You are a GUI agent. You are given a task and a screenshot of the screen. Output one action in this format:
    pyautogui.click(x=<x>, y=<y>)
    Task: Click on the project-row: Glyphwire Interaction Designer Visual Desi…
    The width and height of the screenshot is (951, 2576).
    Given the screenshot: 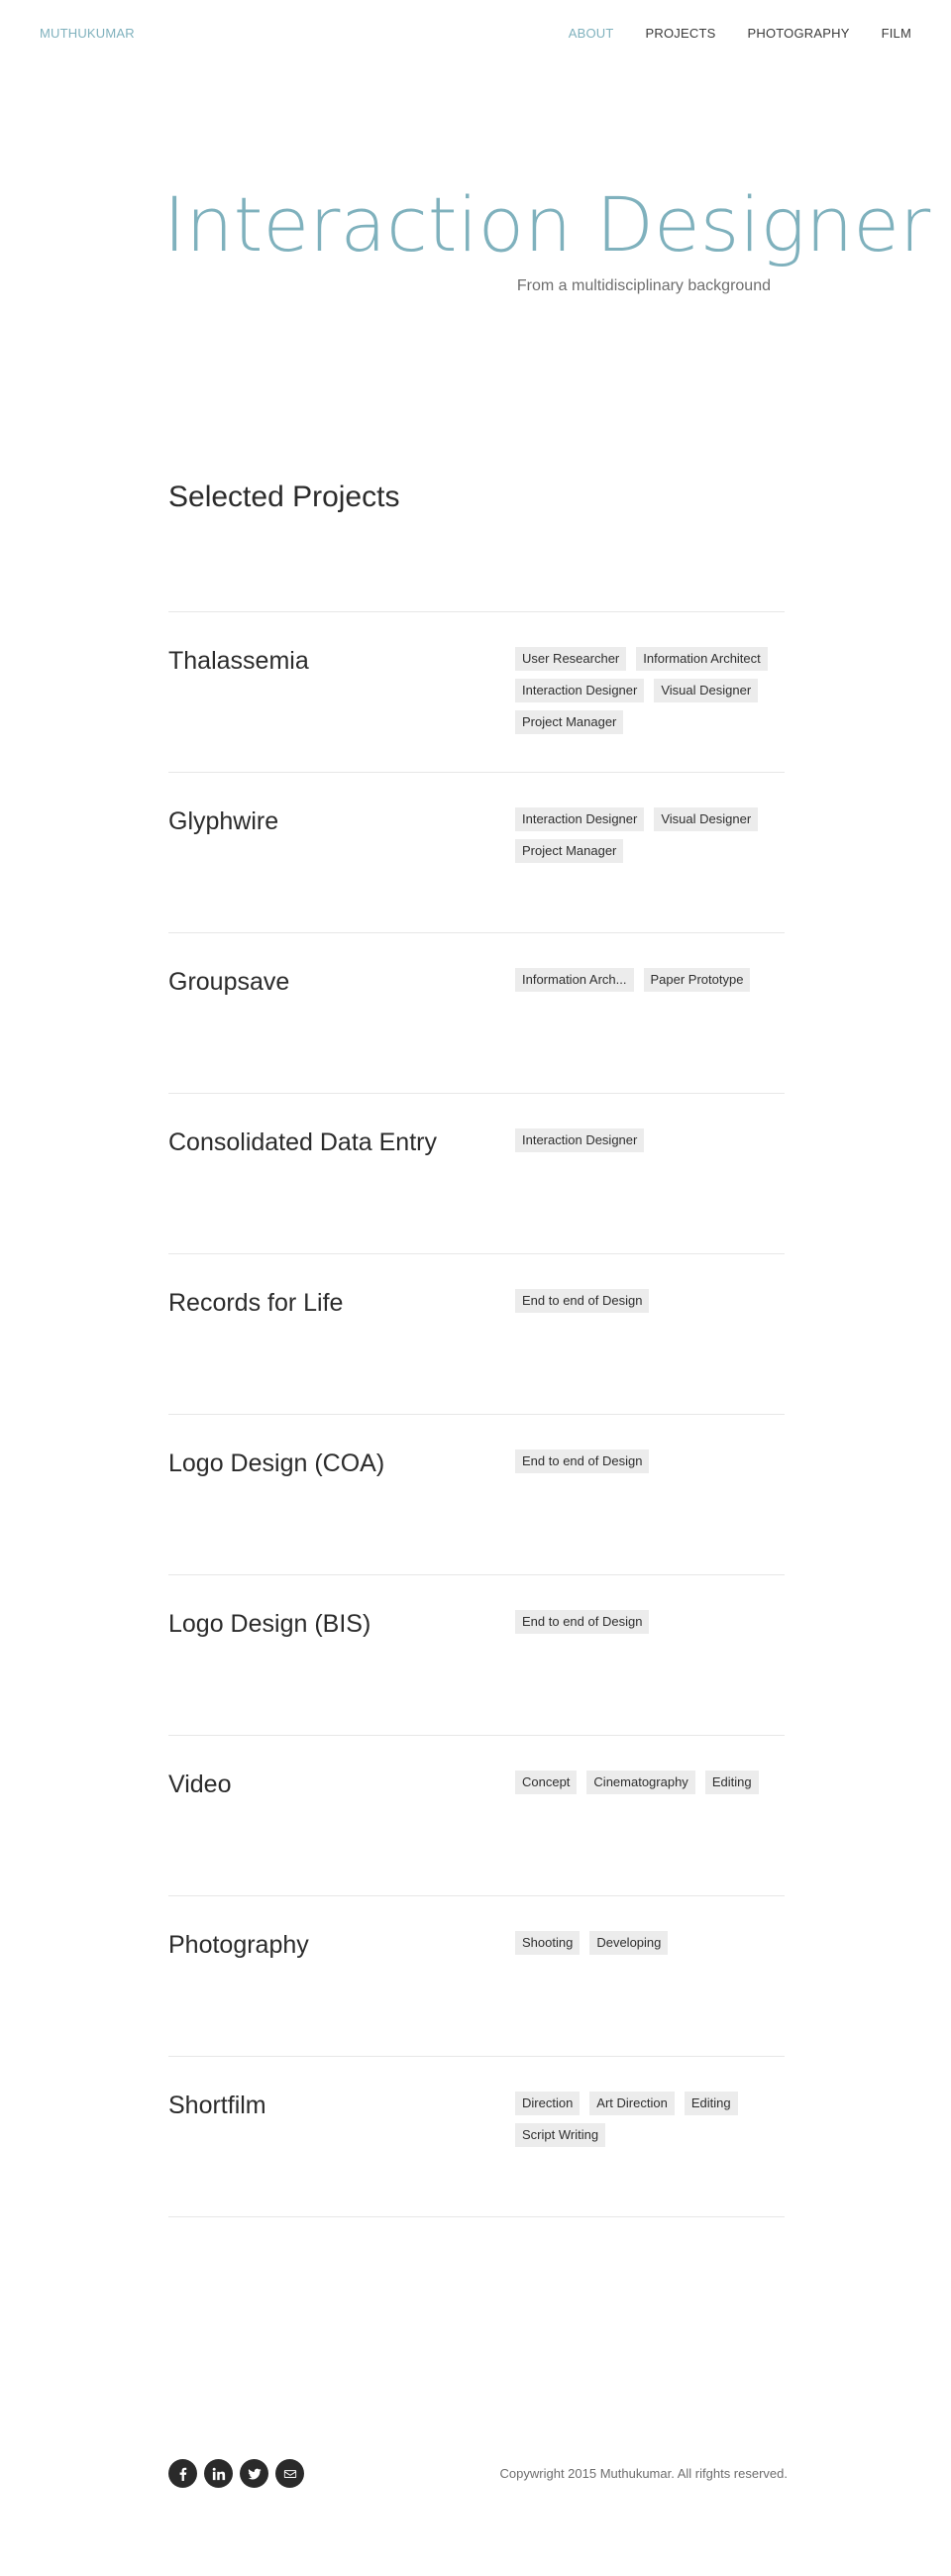 What is the action you would take?
    pyautogui.click(x=476, y=852)
    